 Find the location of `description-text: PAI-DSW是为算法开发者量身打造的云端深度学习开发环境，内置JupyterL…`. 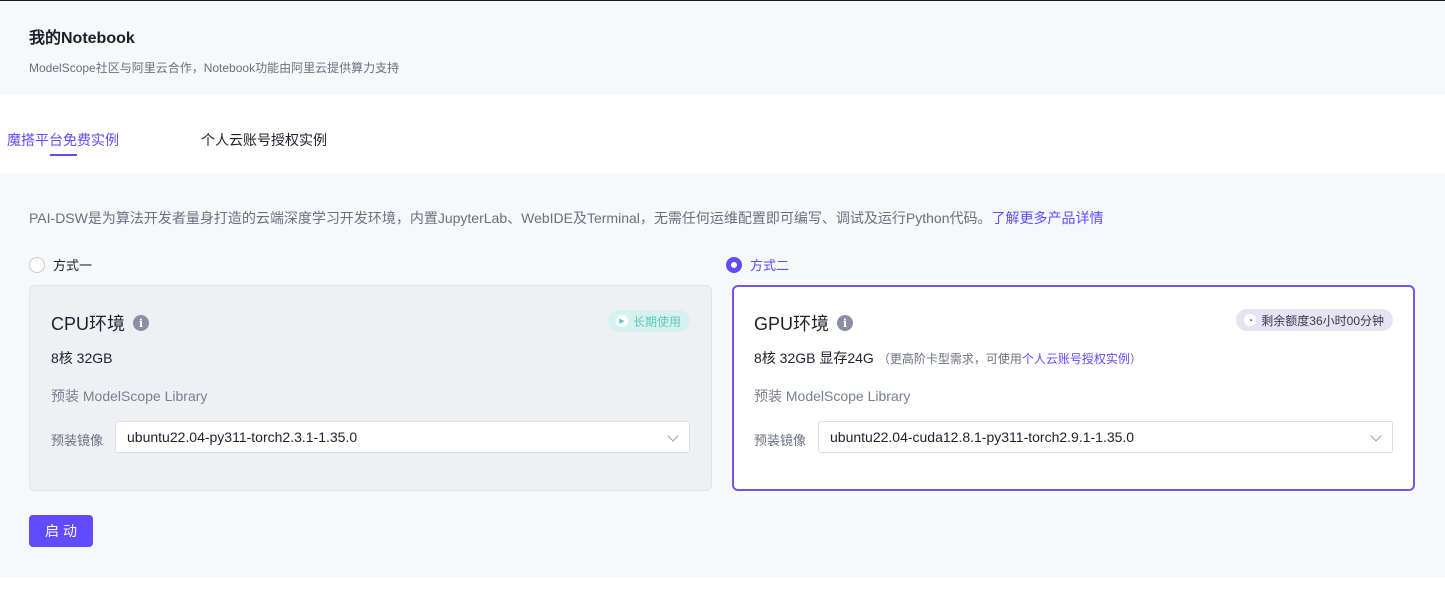

description-text: PAI-DSW是为算法开发者量身打造的云端深度学习开发环境，内置JupyterL… is located at coordinates (510, 218).